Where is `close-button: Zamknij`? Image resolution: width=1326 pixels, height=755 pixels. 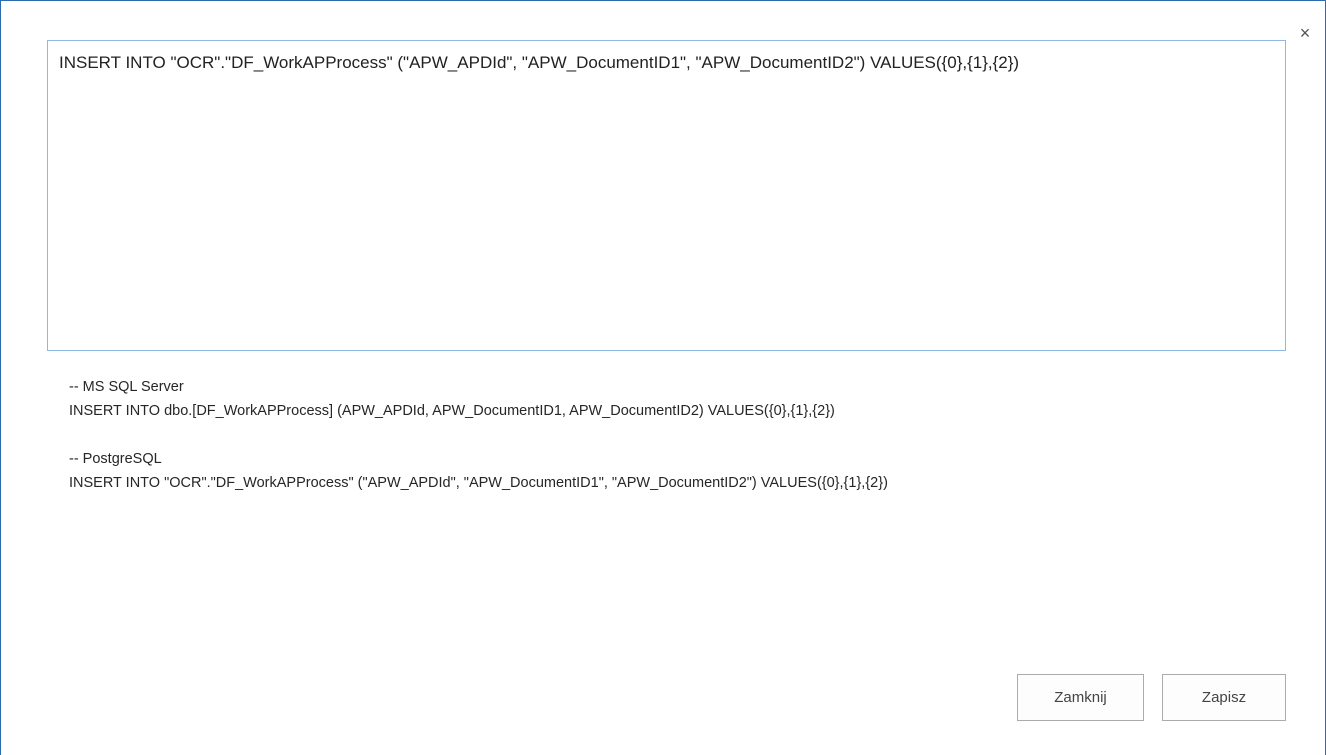 close-button: Zamknij is located at coordinates (1080, 697).